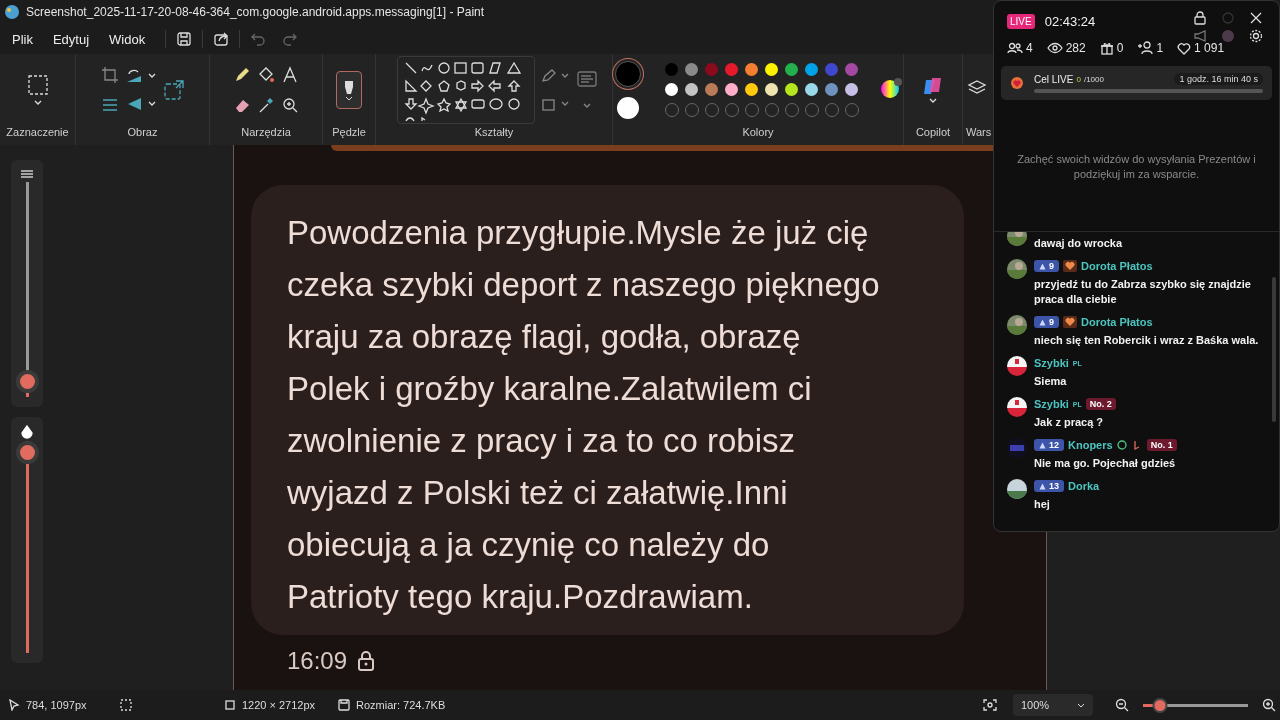  What do you see at coordinates (1269, 705) in the screenshot?
I see `zoom-in-icon` at bounding box center [1269, 705].